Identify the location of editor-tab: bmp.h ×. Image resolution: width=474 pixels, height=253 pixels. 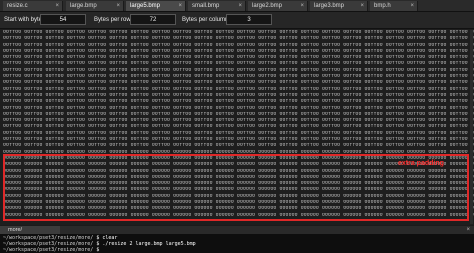
(394, 6).